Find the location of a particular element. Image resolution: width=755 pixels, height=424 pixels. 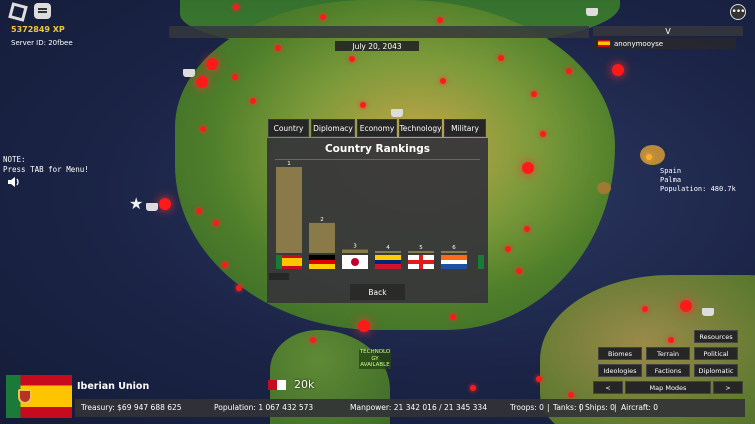

tech-line: AVAILABLE is located at coordinates (375, 365).